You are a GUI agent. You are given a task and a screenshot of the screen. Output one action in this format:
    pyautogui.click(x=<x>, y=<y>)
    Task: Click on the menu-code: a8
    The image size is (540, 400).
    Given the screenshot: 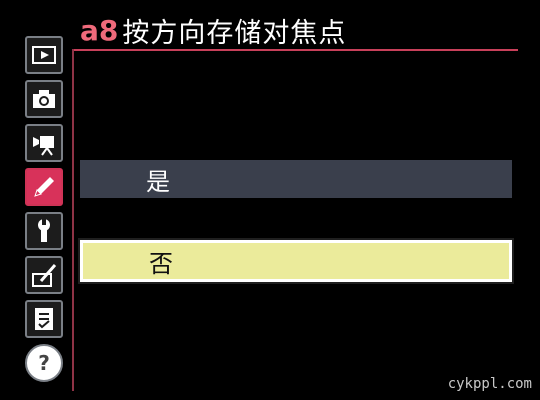 What is the action you would take?
    pyautogui.click(x=99, y=30)
    